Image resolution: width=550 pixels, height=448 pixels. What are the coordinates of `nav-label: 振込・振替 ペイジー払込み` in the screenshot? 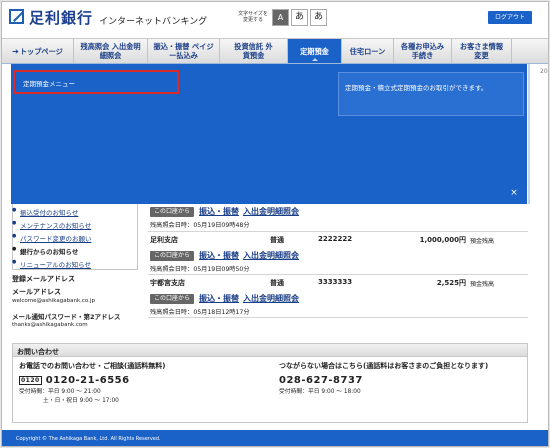 It's located at (183, 51).